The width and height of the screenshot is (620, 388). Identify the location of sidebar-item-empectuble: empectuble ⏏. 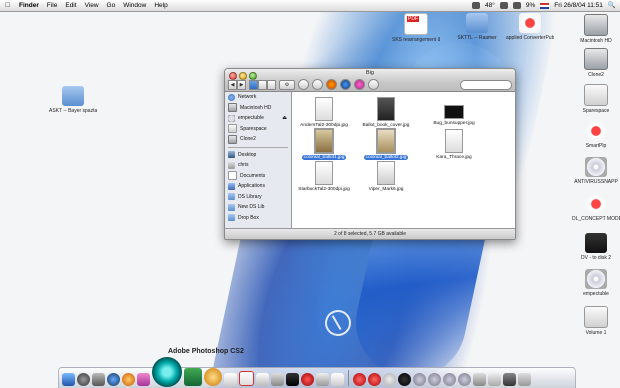
(258, 118).